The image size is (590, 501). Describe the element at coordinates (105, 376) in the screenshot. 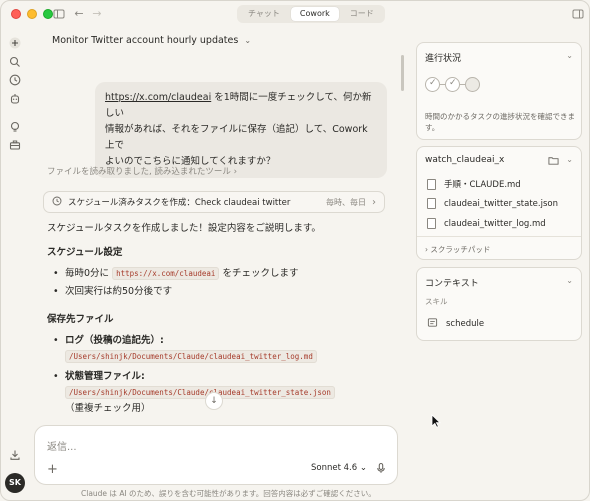

I see `file2-label: 状態管理ファイル:` at that location.